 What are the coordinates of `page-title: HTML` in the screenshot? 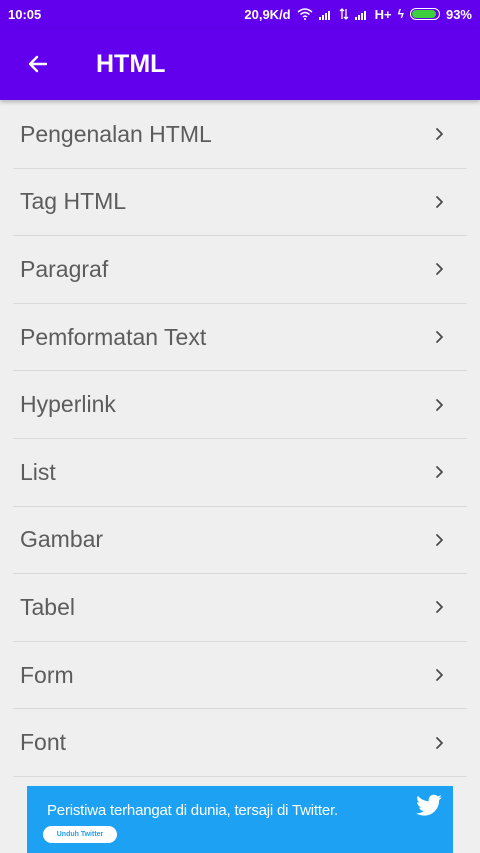 It's located at (131, 63).